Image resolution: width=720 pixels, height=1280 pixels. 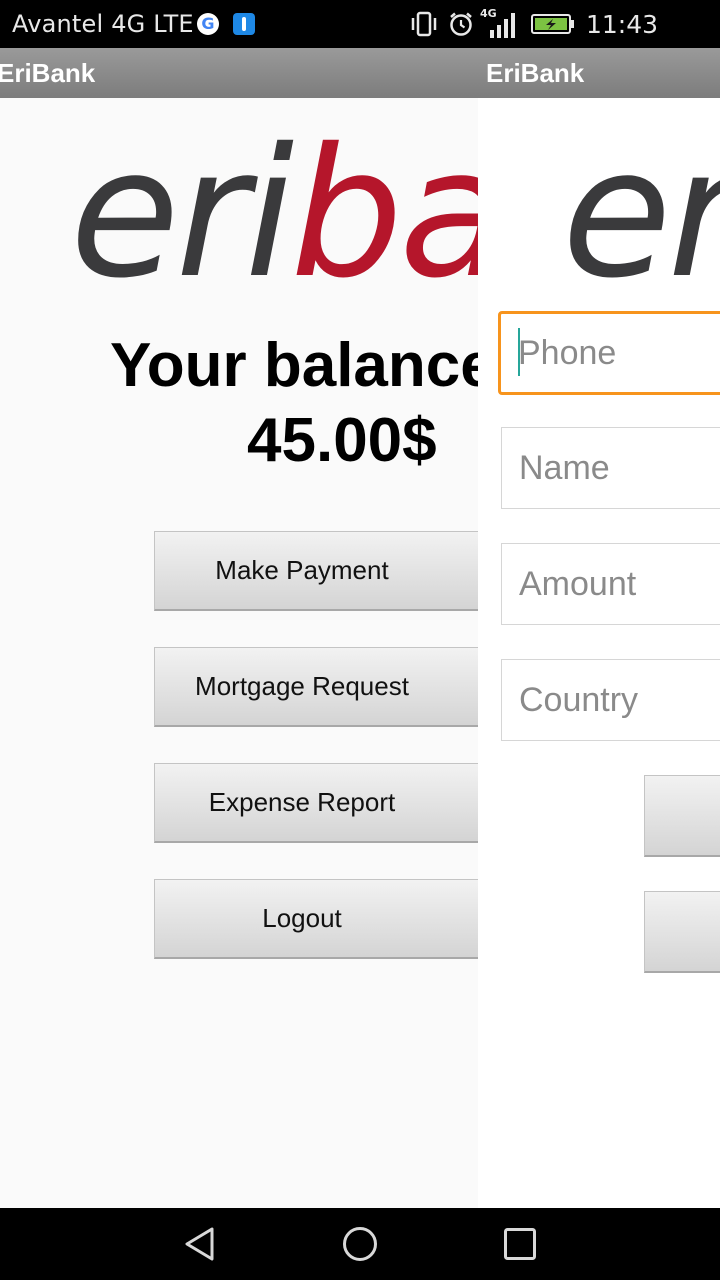 What do you see at coordinates (578, 584) in the screenshot?
I see `amount-placeholder: Amount` at bounding box center [578, 584].